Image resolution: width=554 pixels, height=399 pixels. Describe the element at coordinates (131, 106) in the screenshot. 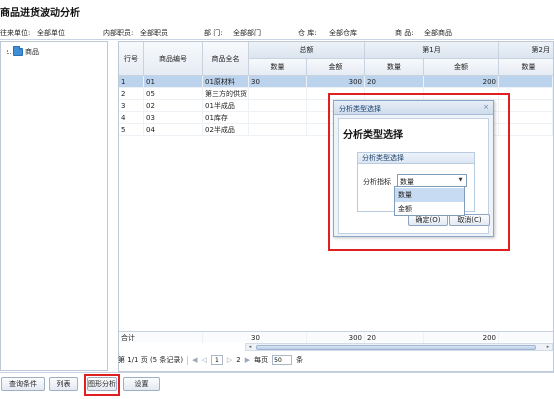

I see `cell-rowno: 3` at that location.